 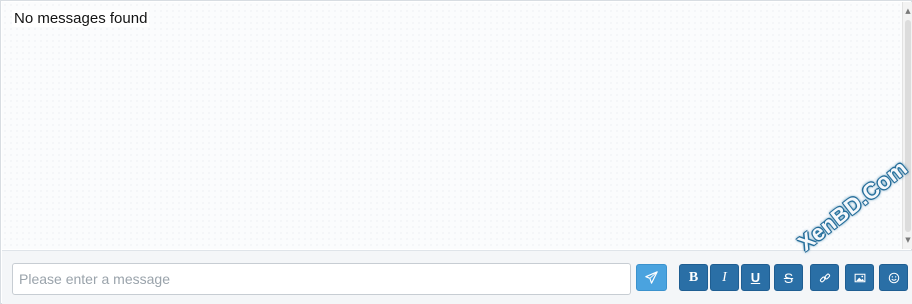 I want to click on send-button, so click(x=651, y=277).